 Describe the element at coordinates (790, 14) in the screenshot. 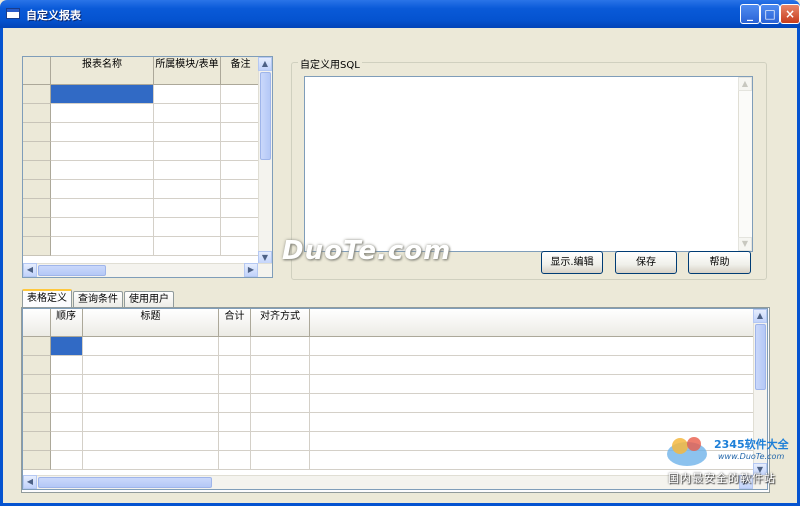

I see `close-button: ×` at that location.